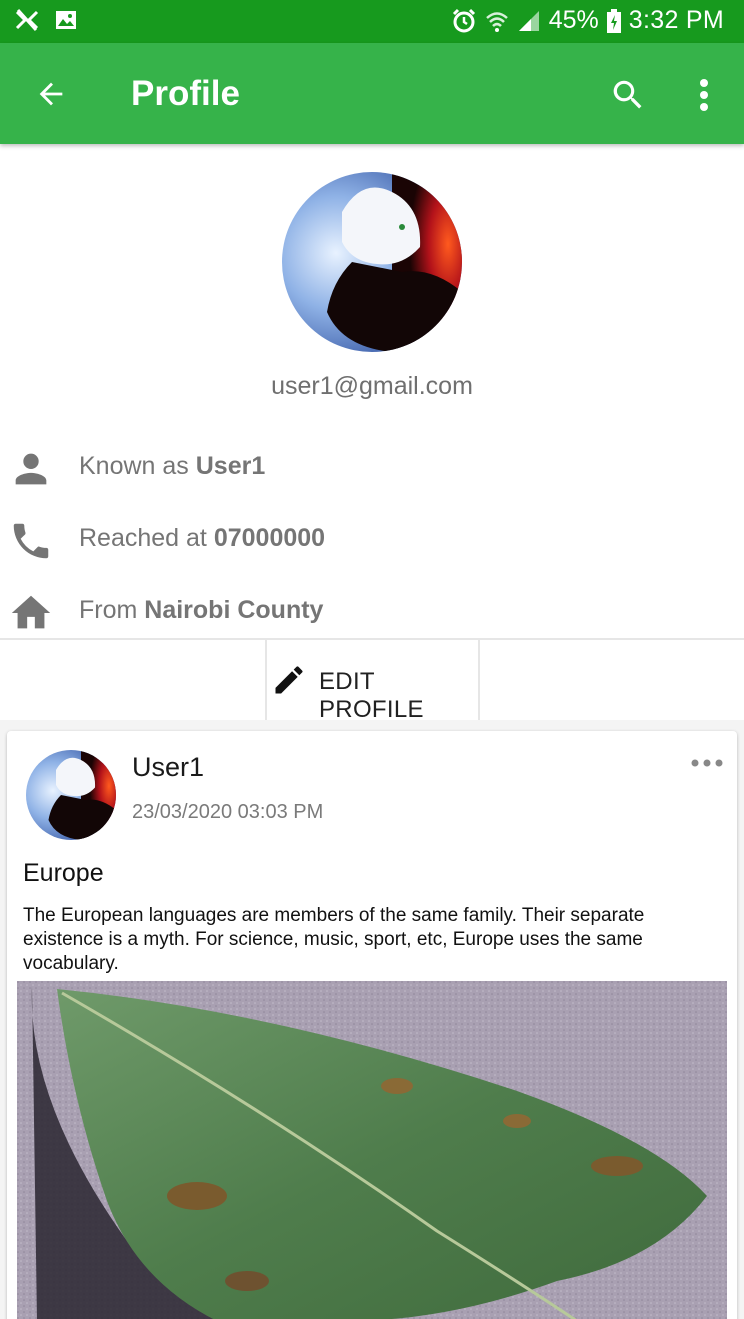  Describe the element at coordinates (108, 610) in the screenshot. I see `from-prefix: From` at that location.